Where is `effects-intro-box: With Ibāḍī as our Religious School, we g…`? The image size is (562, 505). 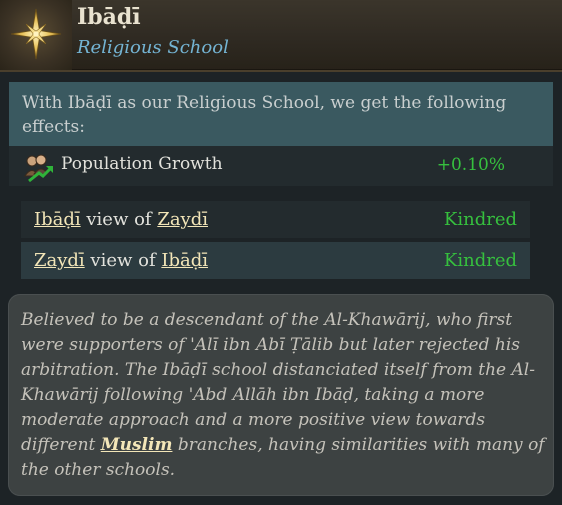
effects-intro-box: With Ibāḍī as our Religious School, we g… is located at coordinates (281, 114).